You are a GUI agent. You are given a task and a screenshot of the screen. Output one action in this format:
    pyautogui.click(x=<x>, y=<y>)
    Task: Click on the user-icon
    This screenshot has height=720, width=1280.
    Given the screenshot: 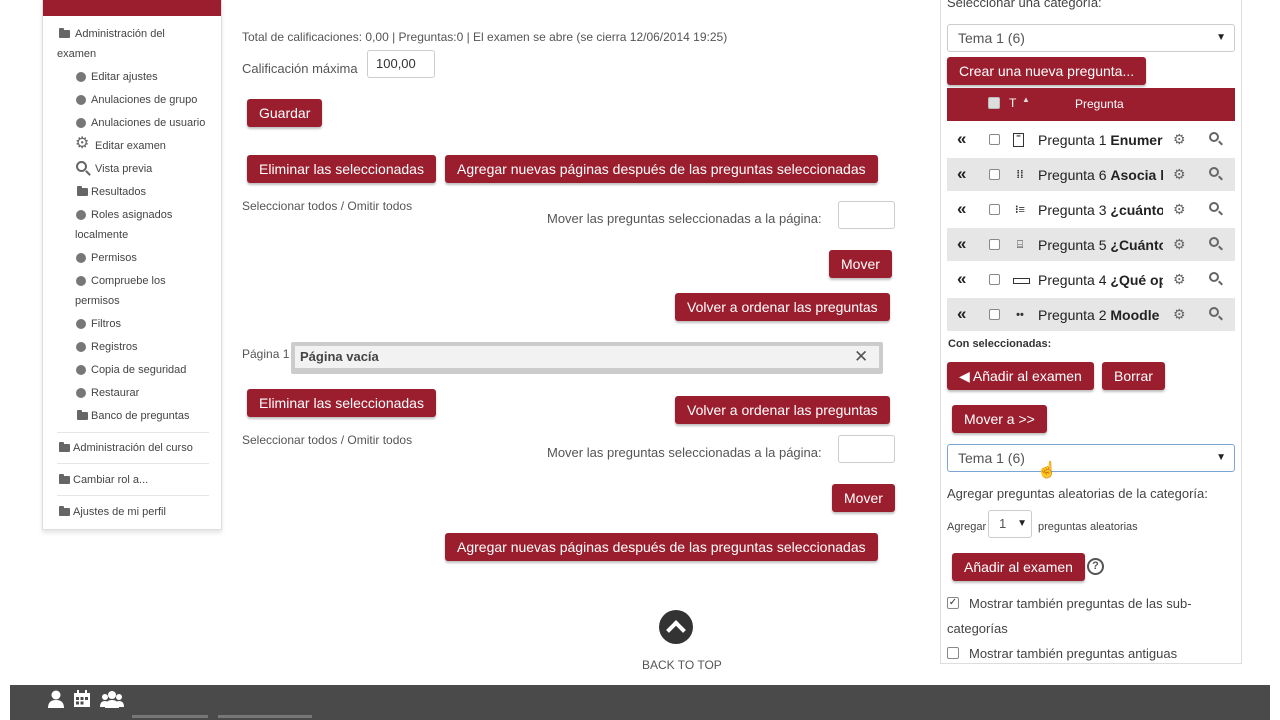 What is the action you would take?
    pyautogui.click(x=56, y=699)
    